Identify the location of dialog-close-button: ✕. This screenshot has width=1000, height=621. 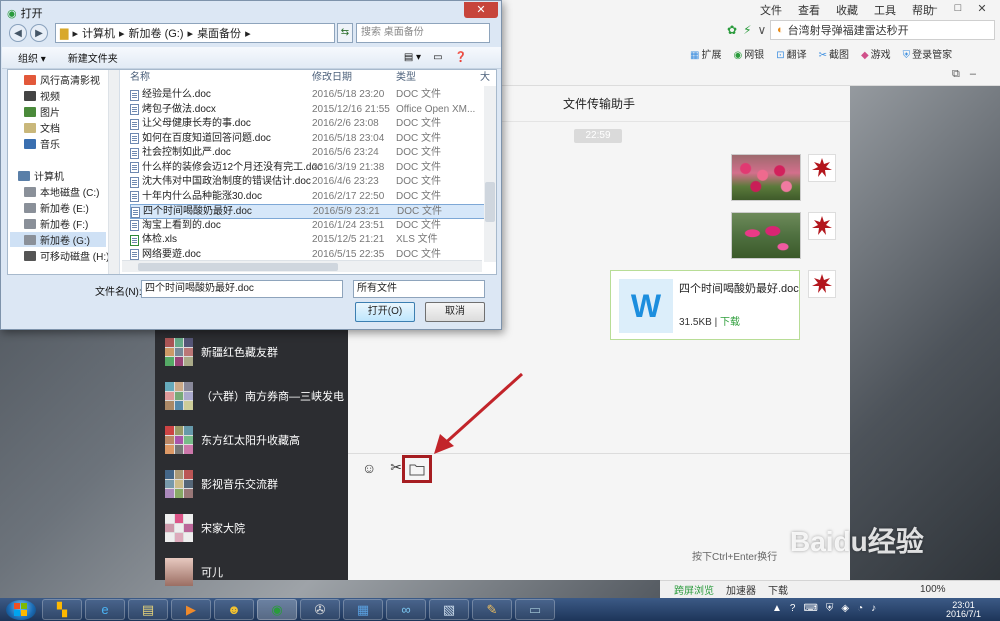
(481, 10).